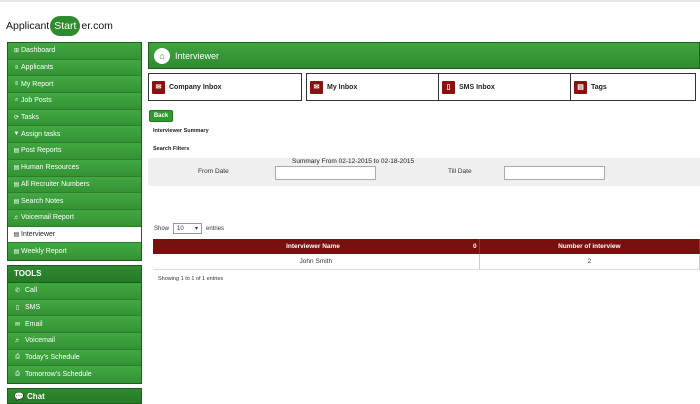 The image size is (700, 404). What do you see at coordinates (74, 308) in the screenshot?
I see `tools-item-sms: ▯ SMS` at bounding box center [74, 308].